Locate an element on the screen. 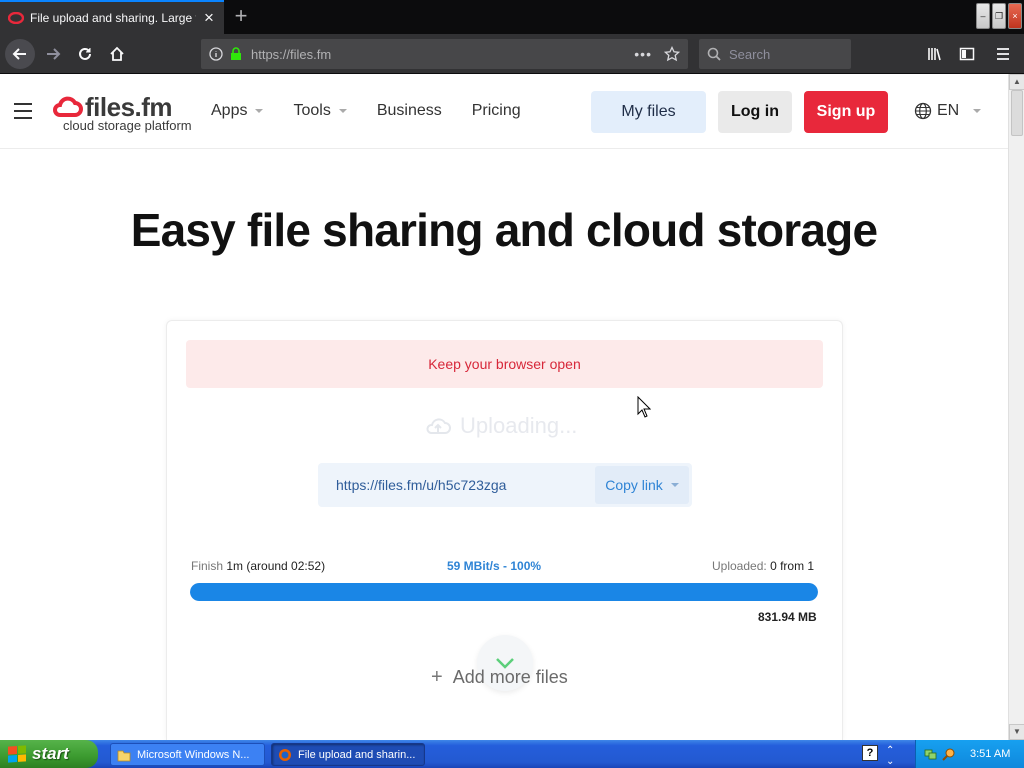 The height and width of the screenshot is (768, 1024). uploaded-count: Uploaded: 0 from 1 is located at coordinates (763, 566).